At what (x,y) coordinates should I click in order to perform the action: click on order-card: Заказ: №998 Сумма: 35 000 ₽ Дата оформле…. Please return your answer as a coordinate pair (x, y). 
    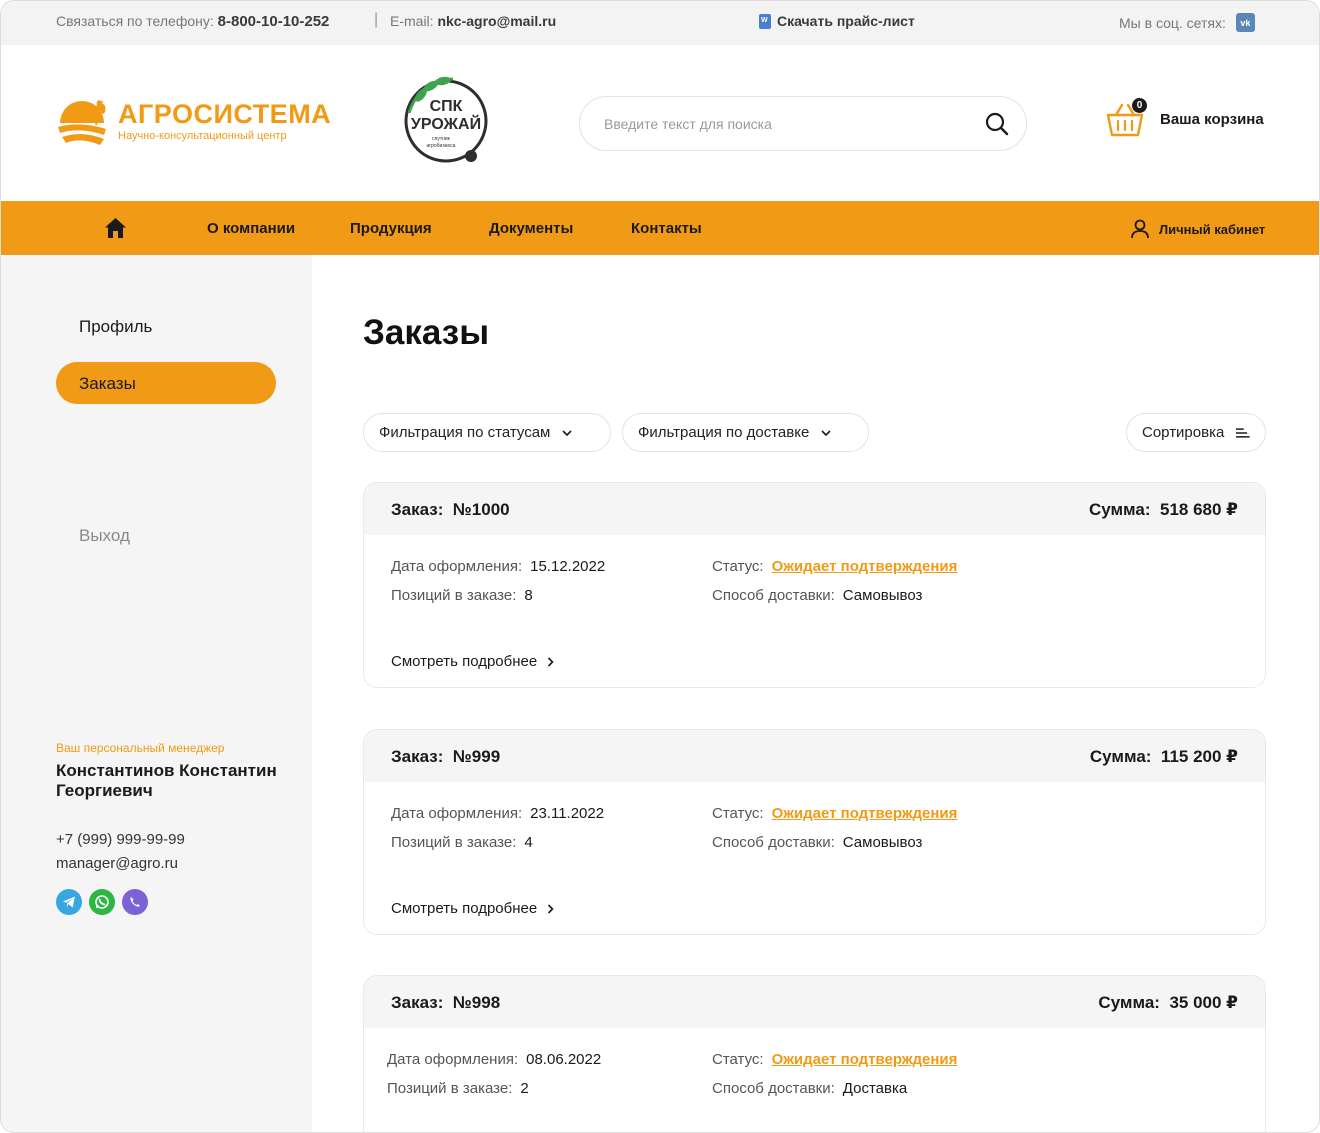
    Looking at the image, I should click on (814, 1053).